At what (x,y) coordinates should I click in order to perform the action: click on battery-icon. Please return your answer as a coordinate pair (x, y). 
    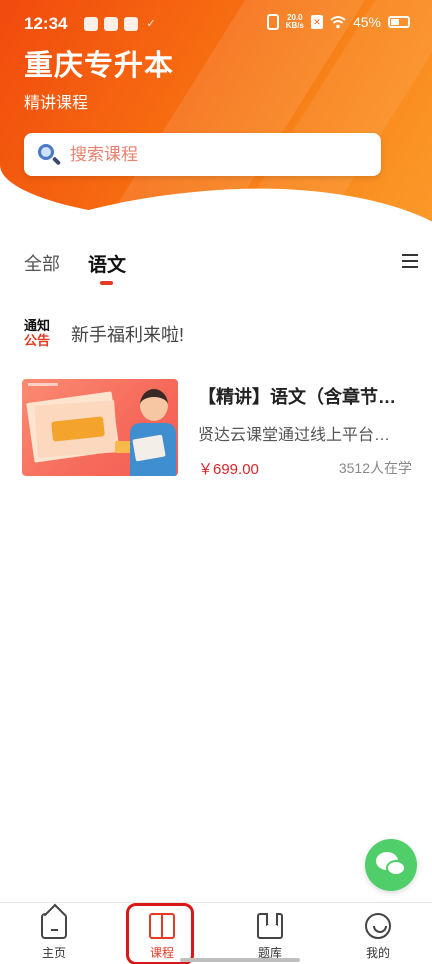
    Looking at the image, I should click on (399, 22).